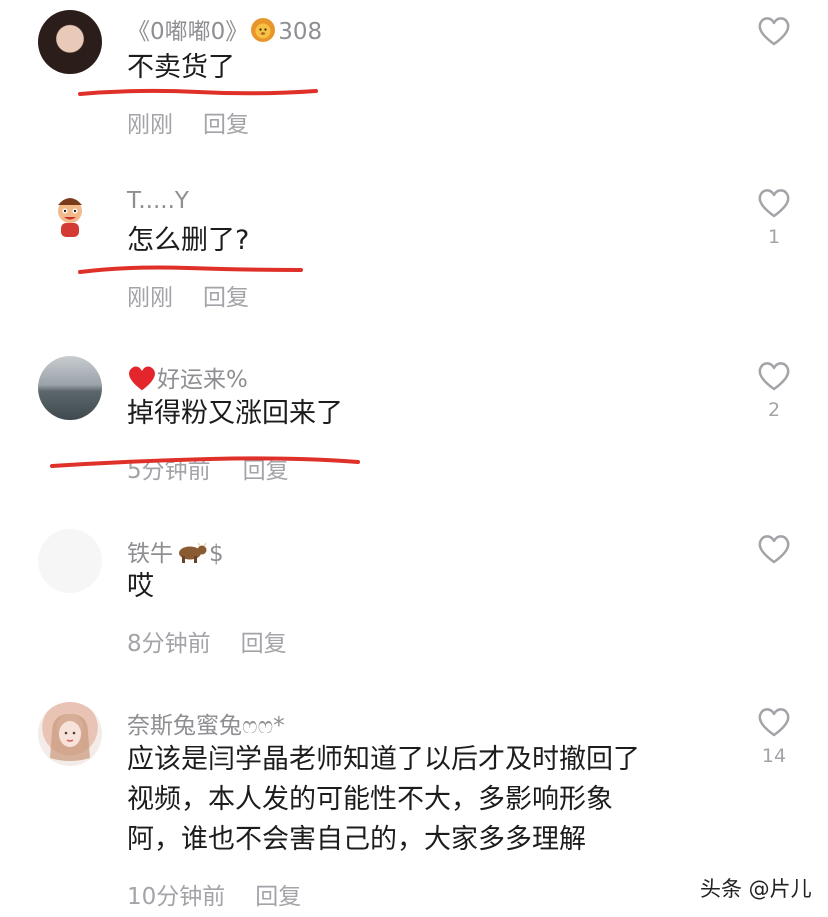  I want to click on red-heart-icon, so click(142, 378).